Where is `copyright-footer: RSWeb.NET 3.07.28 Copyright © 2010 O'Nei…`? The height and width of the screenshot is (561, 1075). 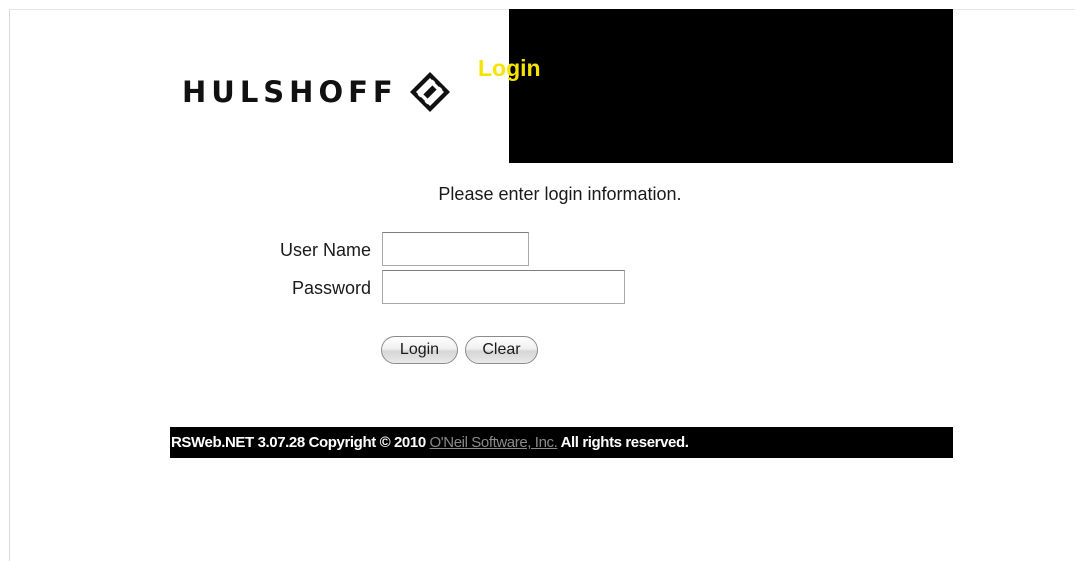 copyright-footer: RSWeb.NET 3.07.28 Copyright © 2010 O'Nei… is located at coordinates (561, 442).